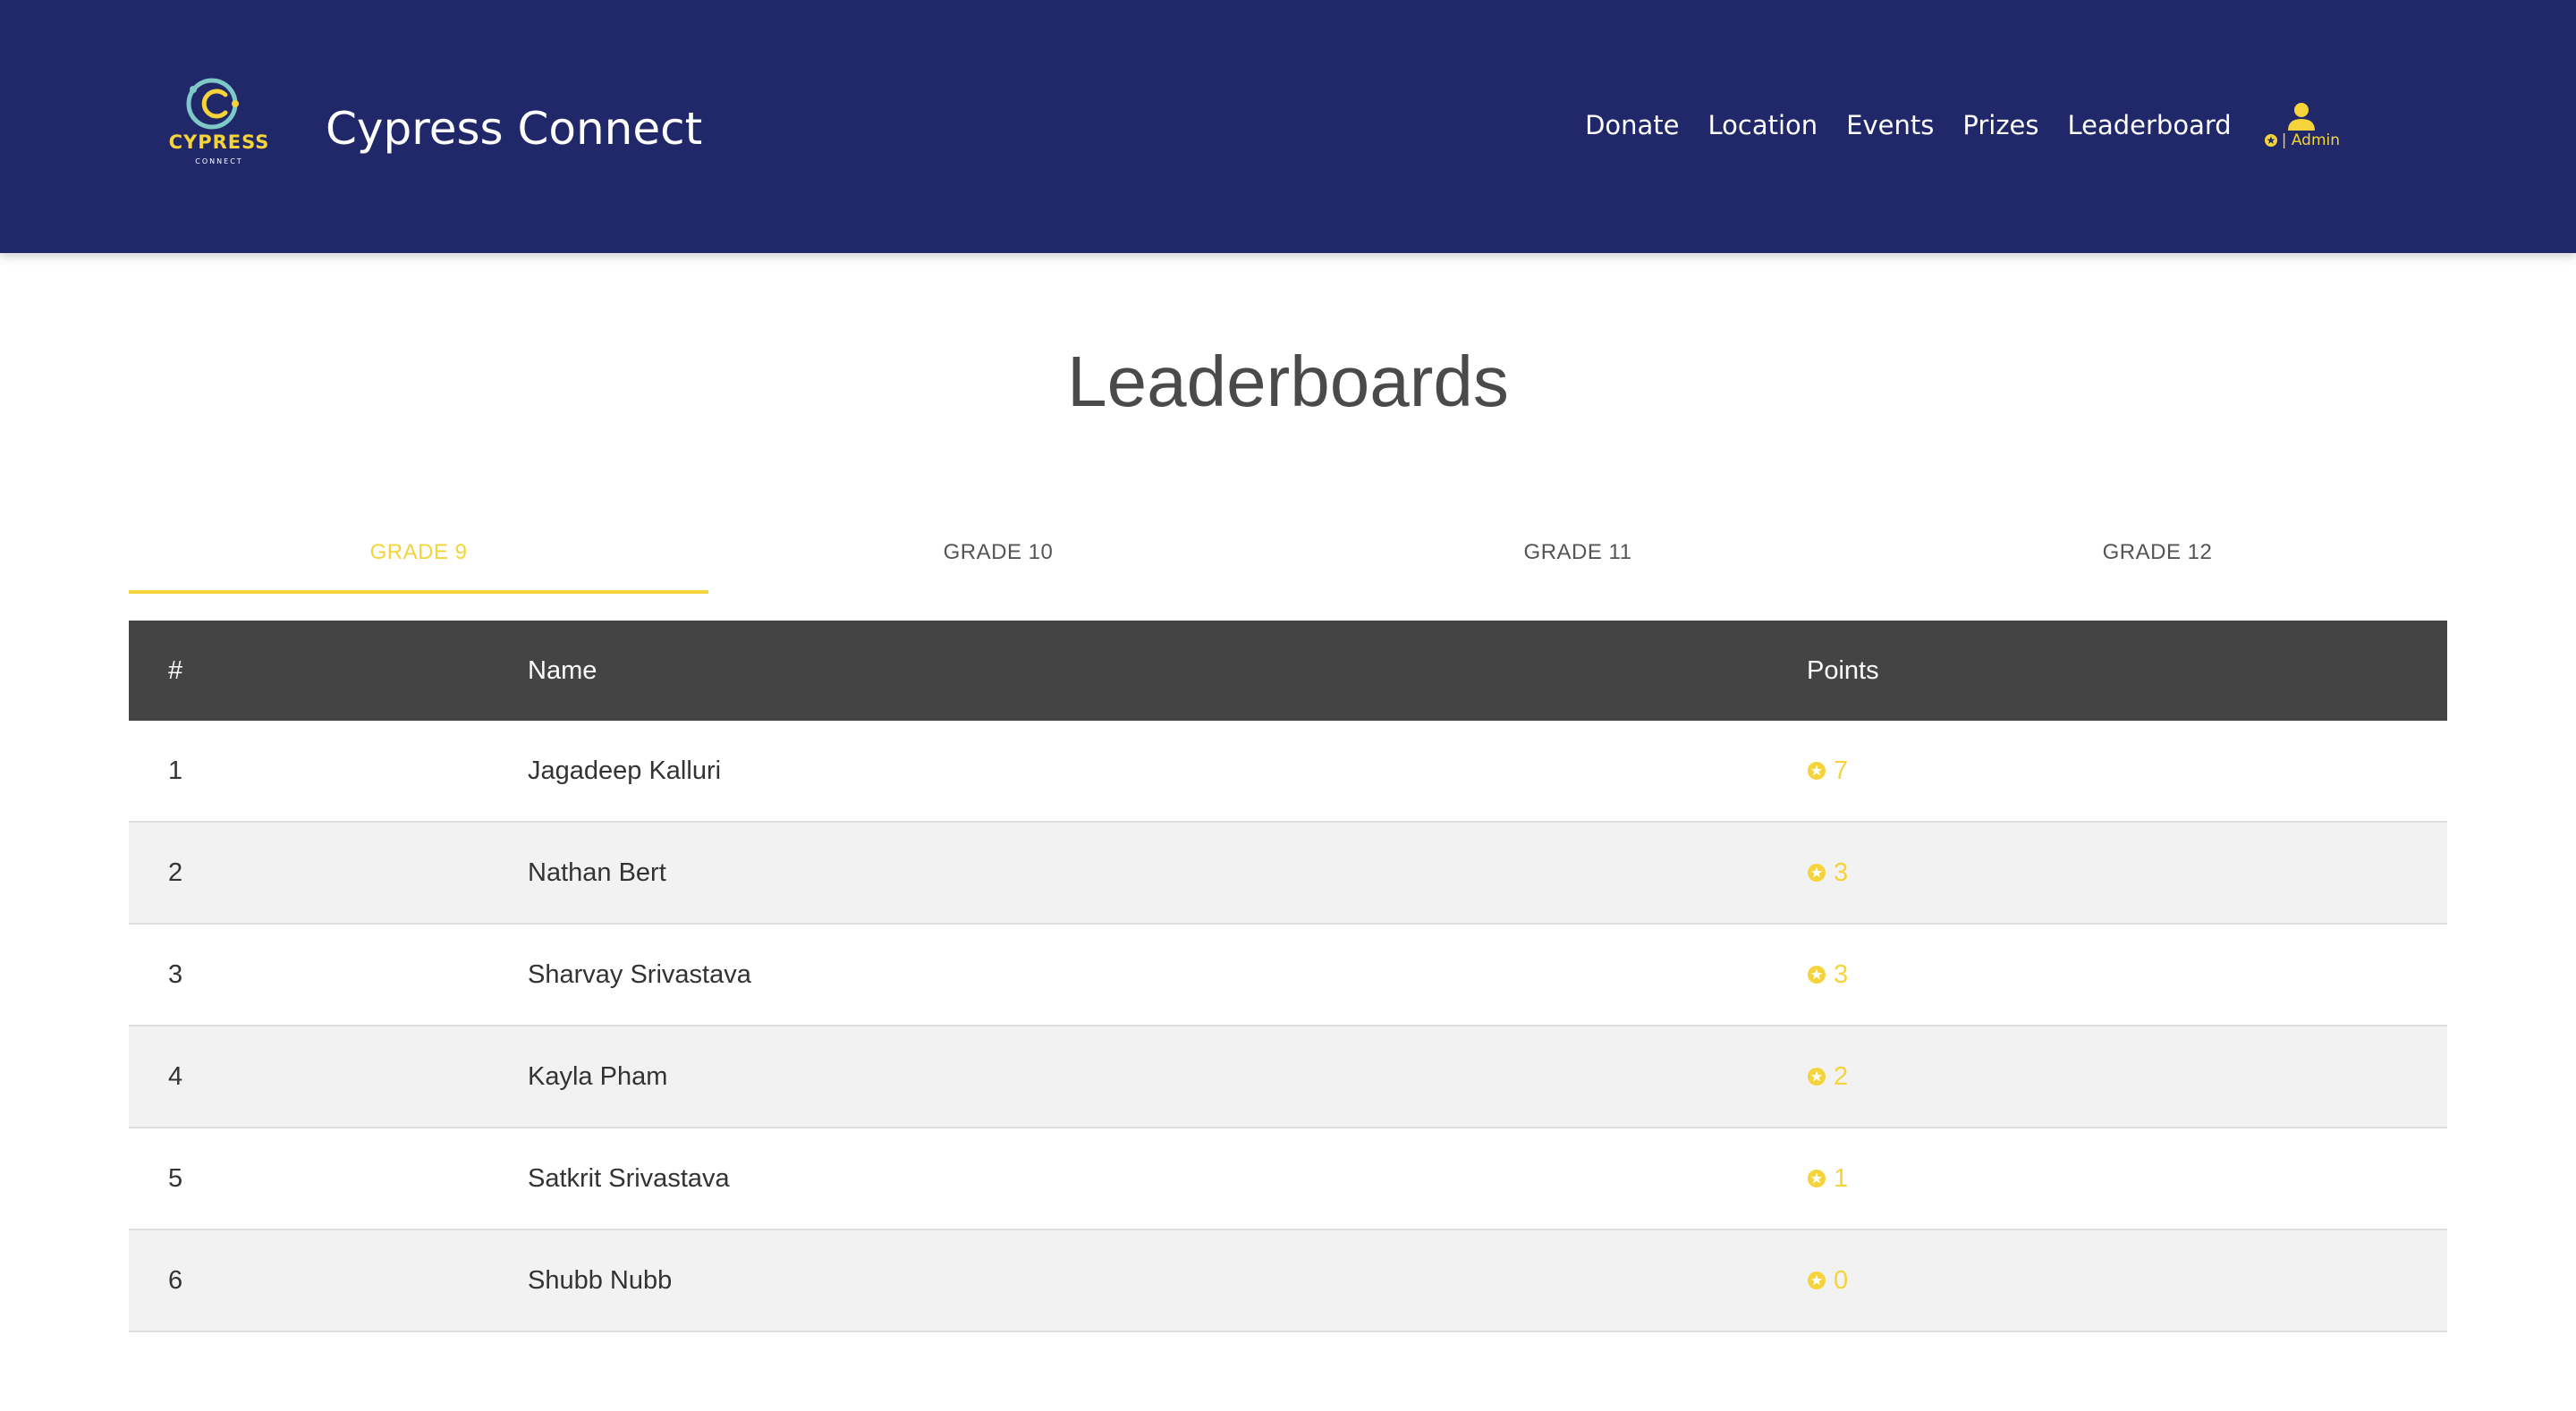 The image size is (2576, 1411). What do you see at coordinates (2000, 125) in the screenshot?
I see `nav-prizes: Prizes` at bounding box center [2000, 125].